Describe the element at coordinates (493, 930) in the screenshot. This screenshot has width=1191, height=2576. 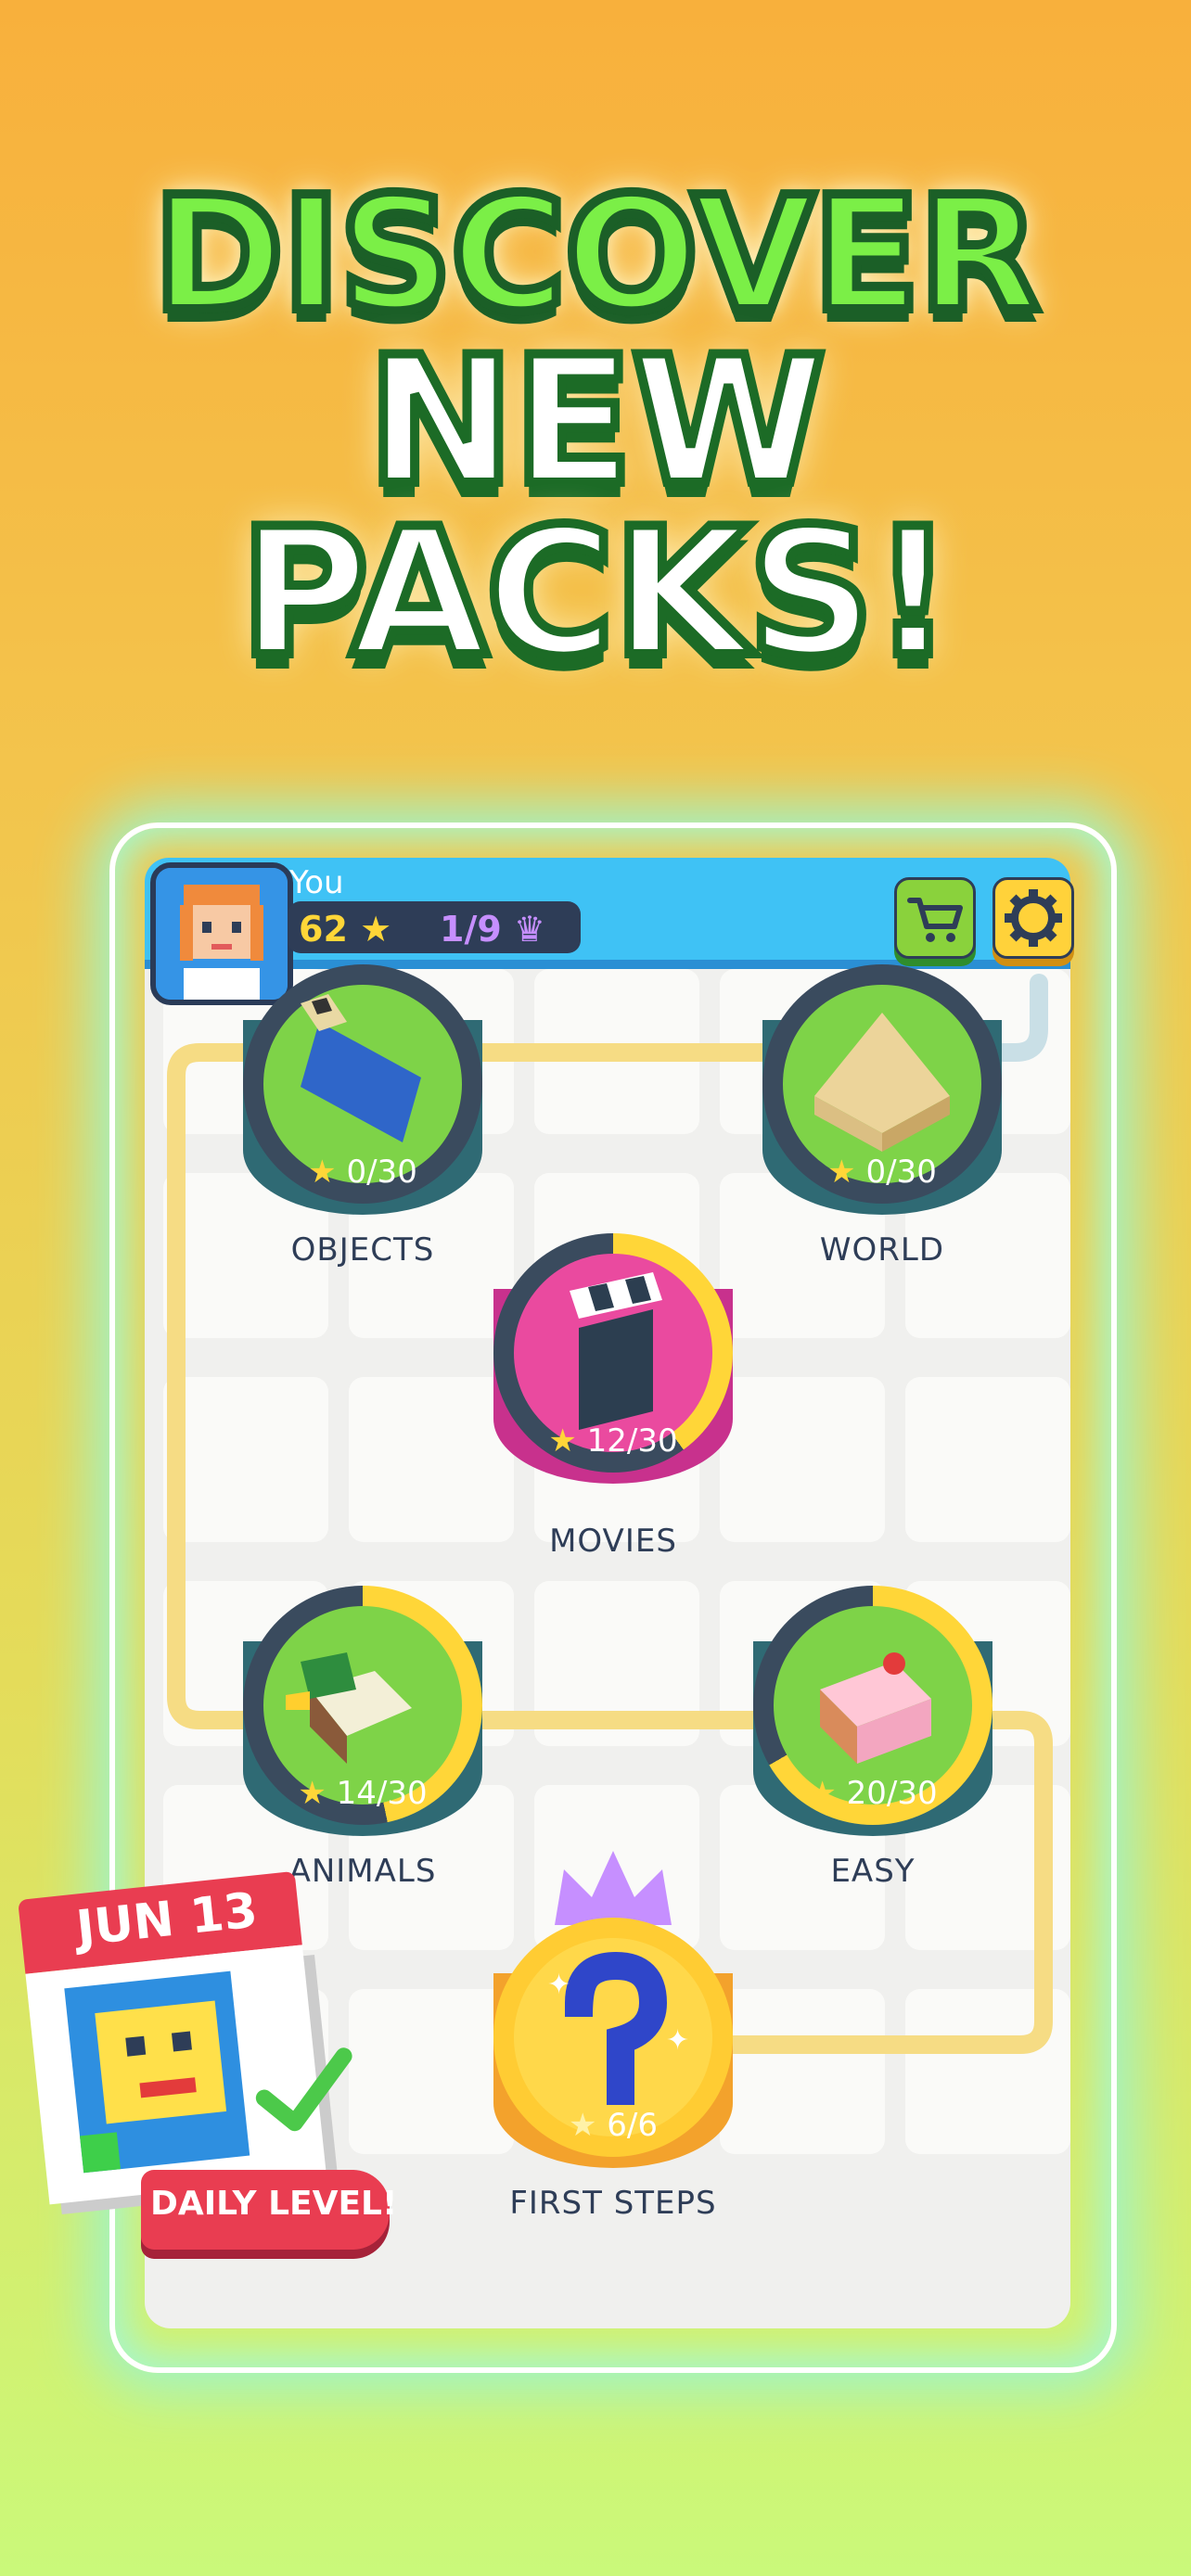
I see `crowns-count: 1/9 ♛` at that location.